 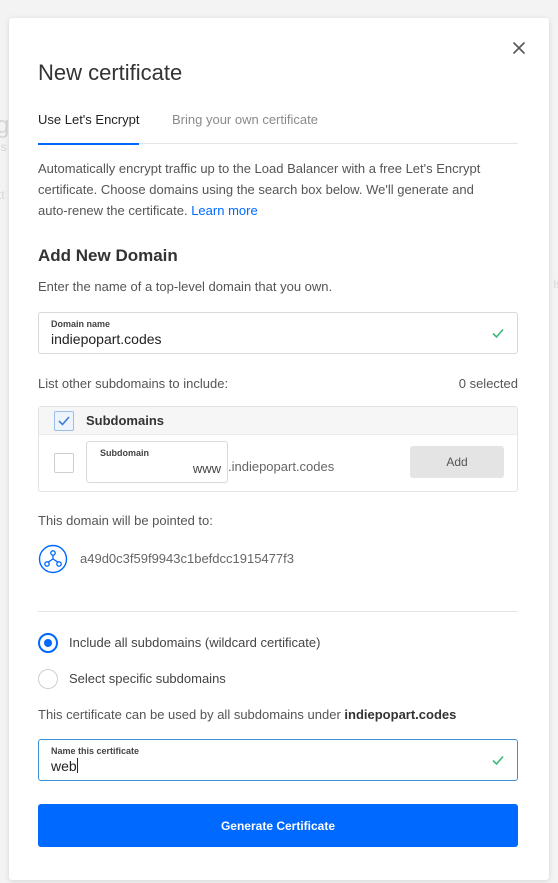 I want to click on subdomain-input-value: www, so click(x=207, y=468).